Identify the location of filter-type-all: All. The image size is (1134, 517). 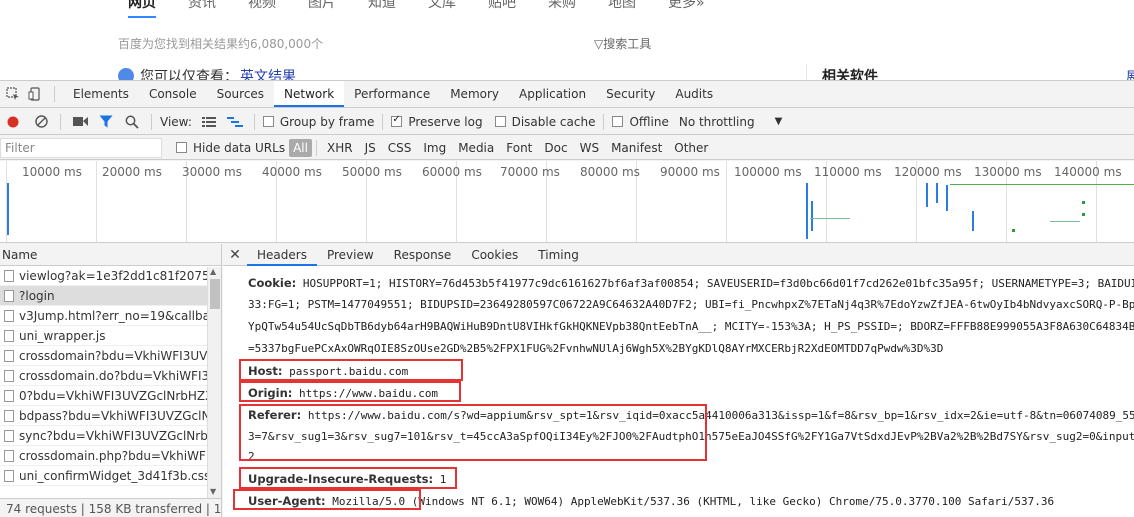
(300, 147).